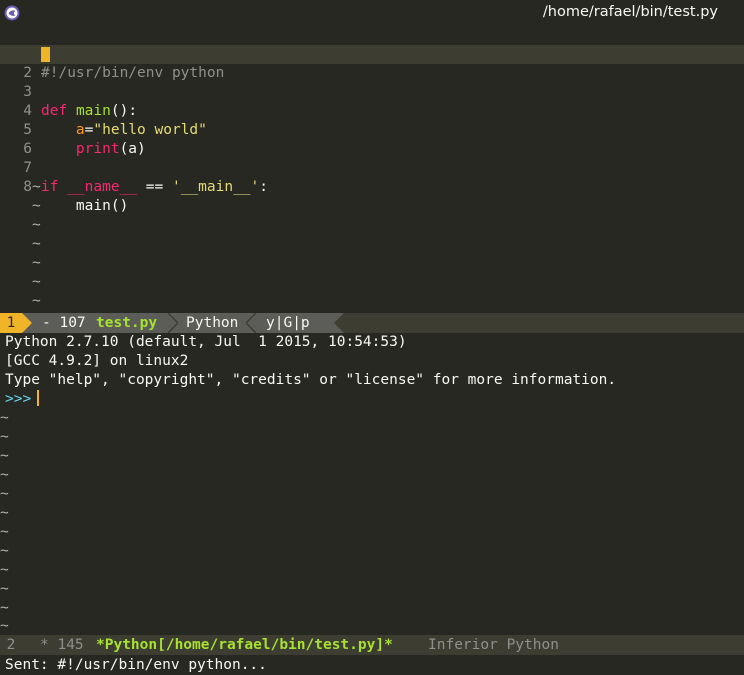 The image size is (744, 675). I want to click on code-line: 1 #!/usr/bin/env python, so click(372, 53).